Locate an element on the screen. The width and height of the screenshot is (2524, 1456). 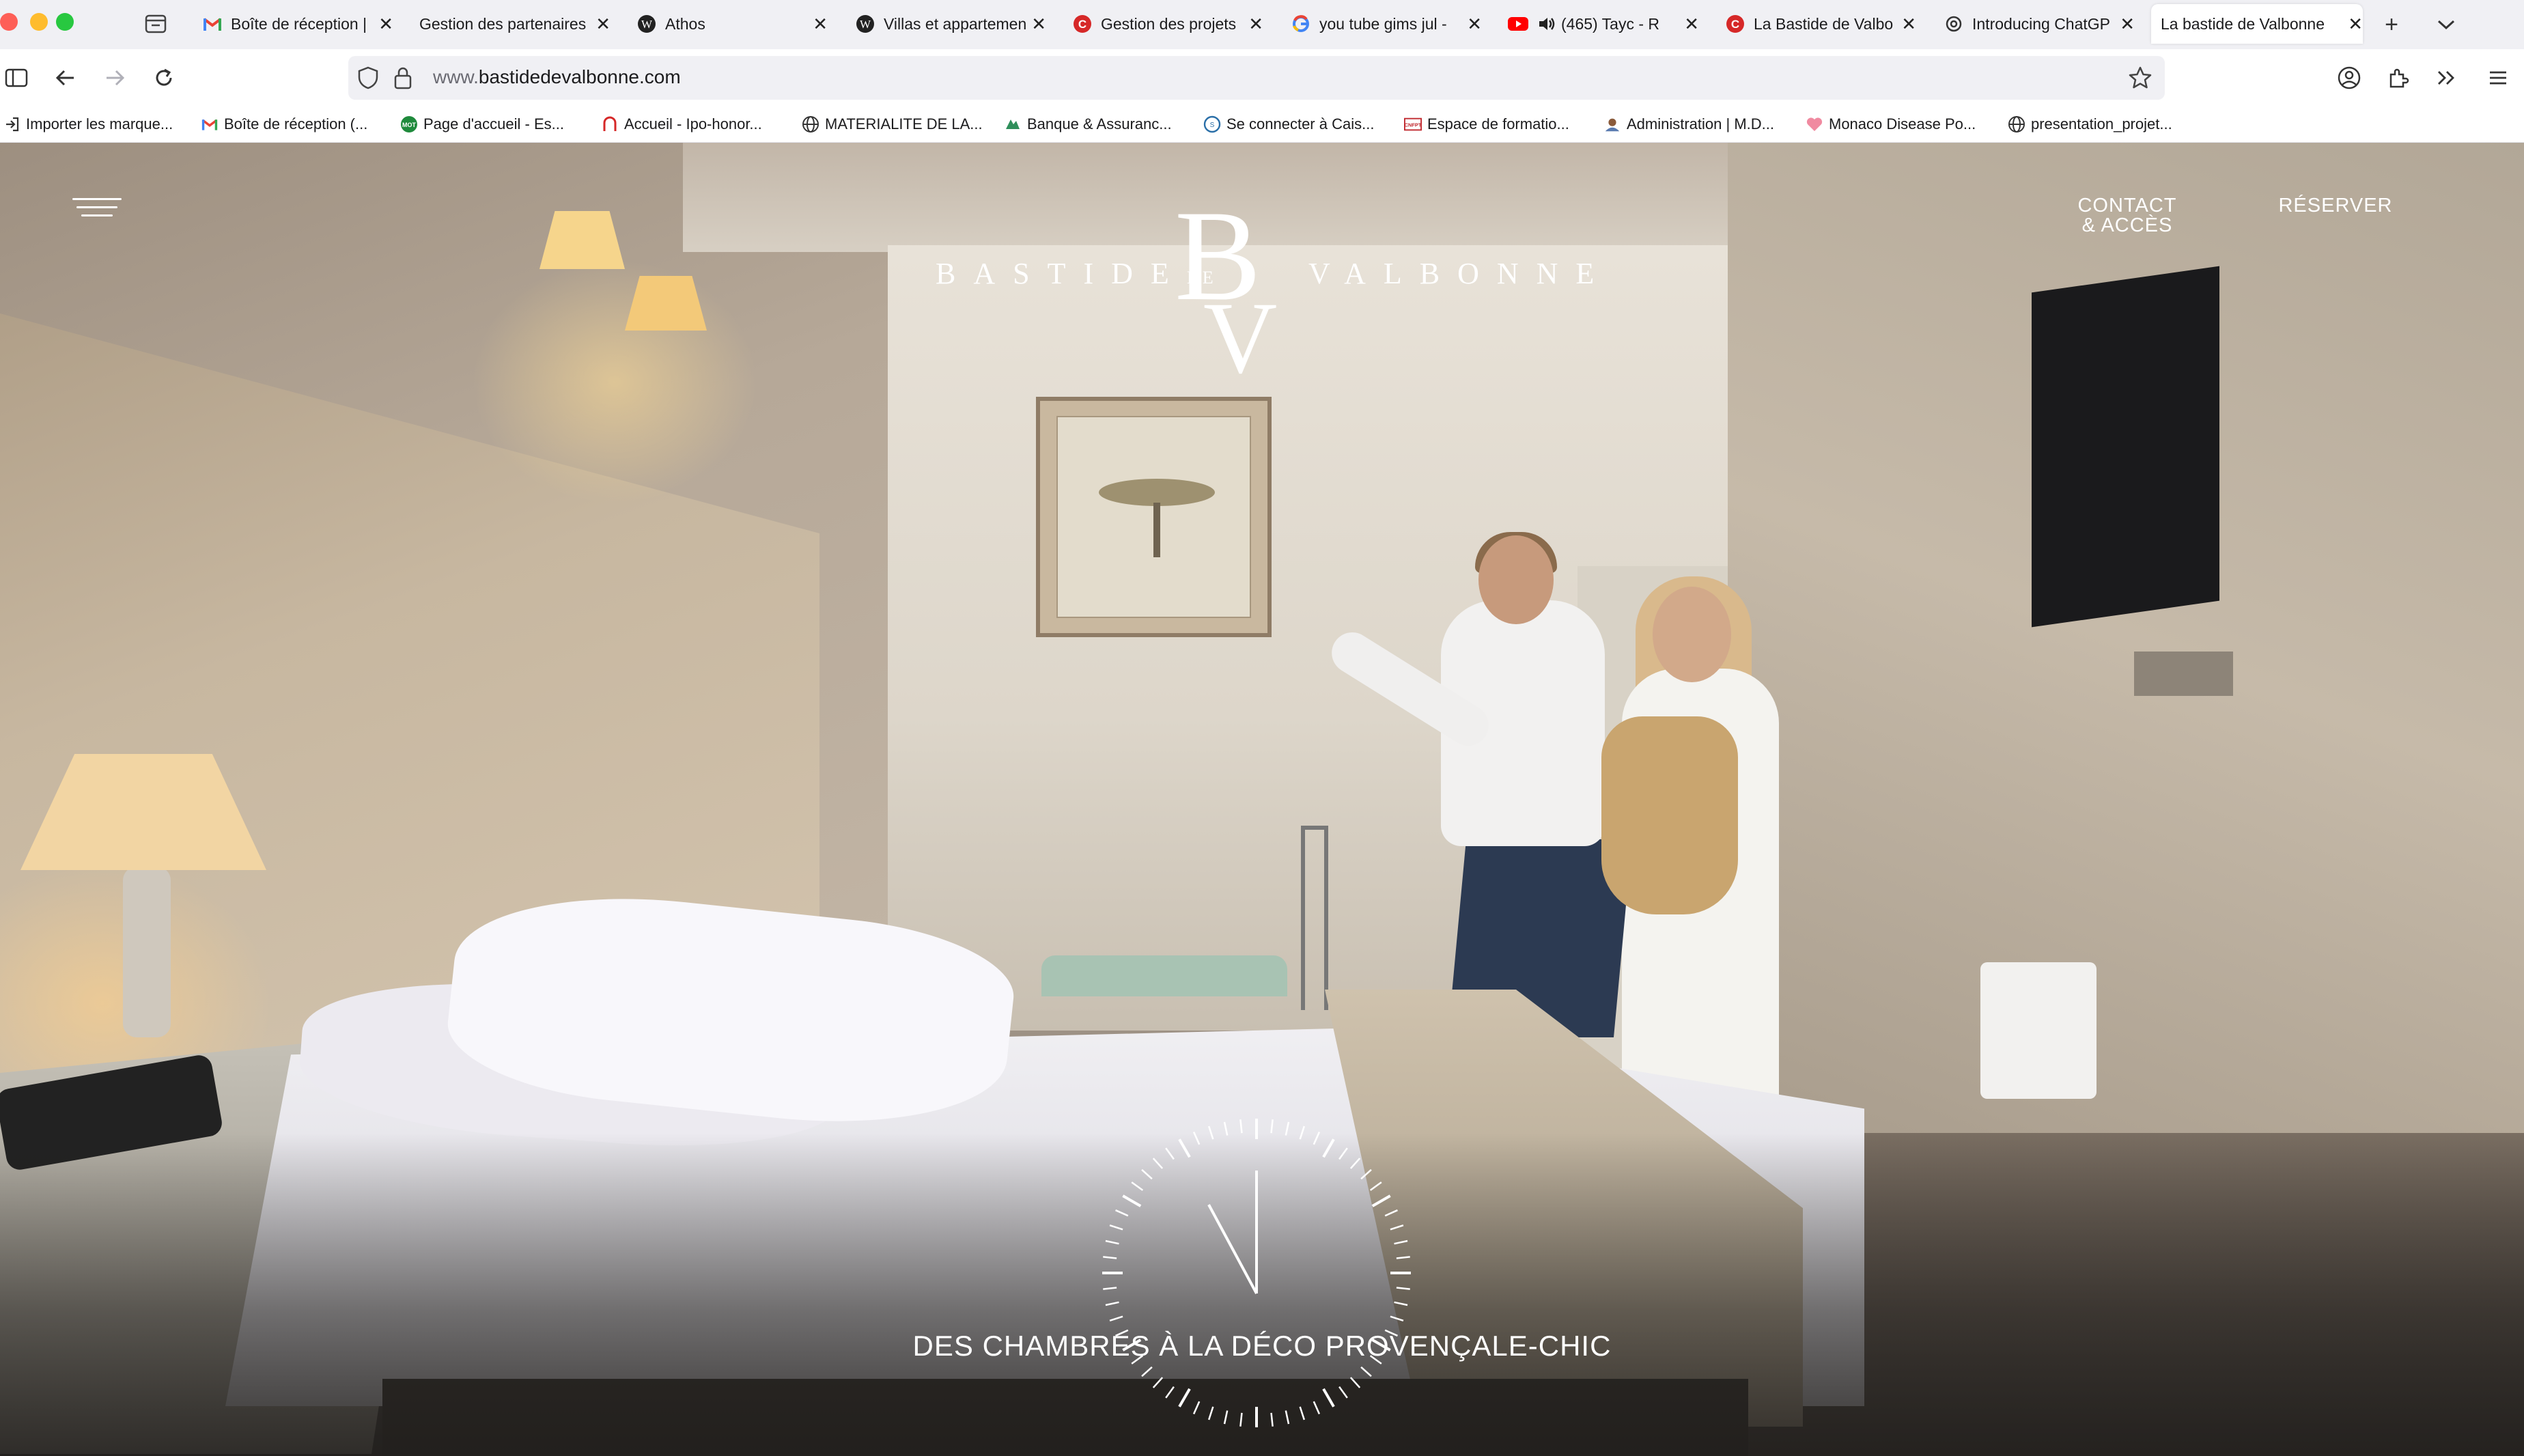
openai-icon is located at coordinates (1954, 24).